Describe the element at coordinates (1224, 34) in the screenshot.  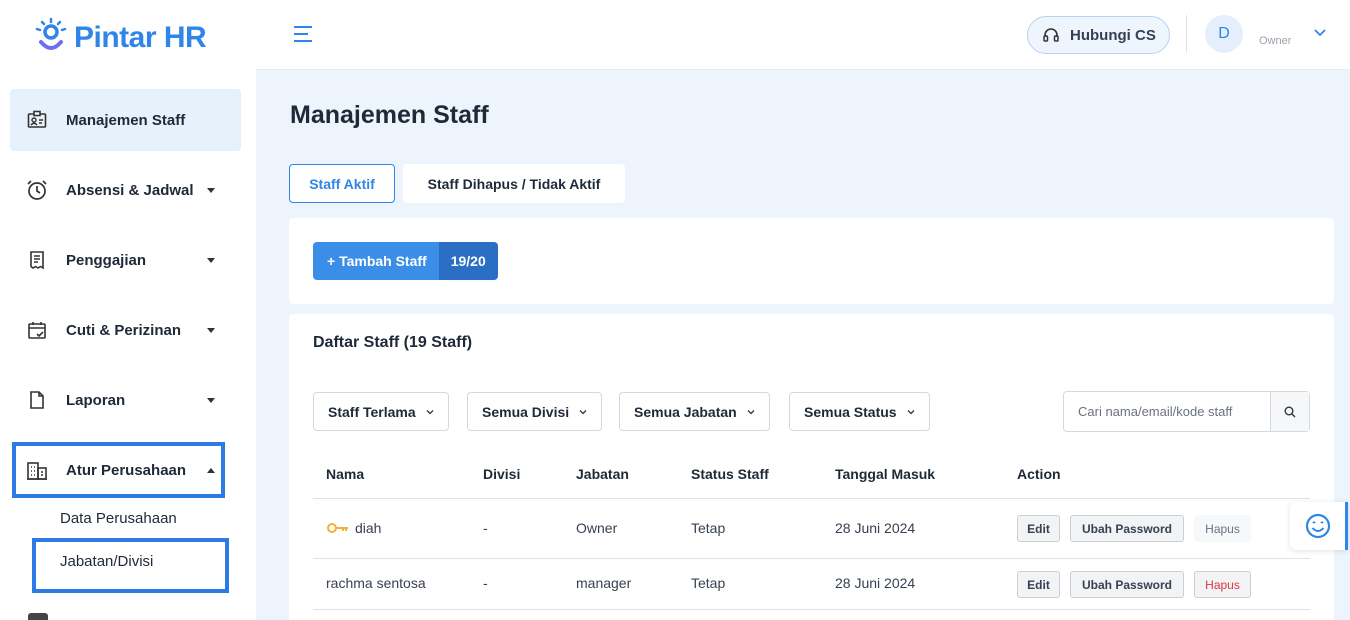
I see `avatar: D` at that location.